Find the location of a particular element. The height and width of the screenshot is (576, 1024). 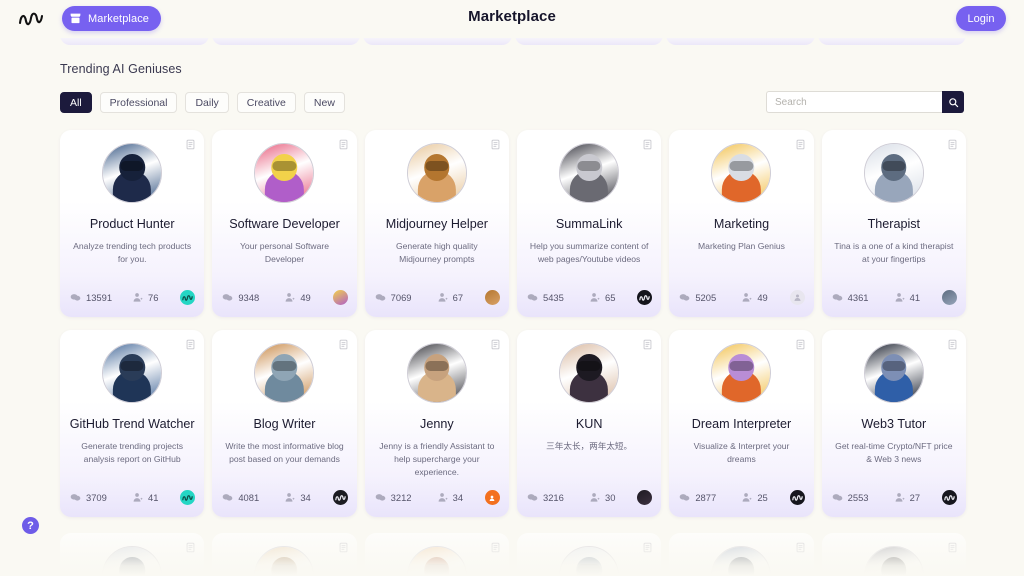

filter-chip-label: Professional is located at coordinates (138, 102).